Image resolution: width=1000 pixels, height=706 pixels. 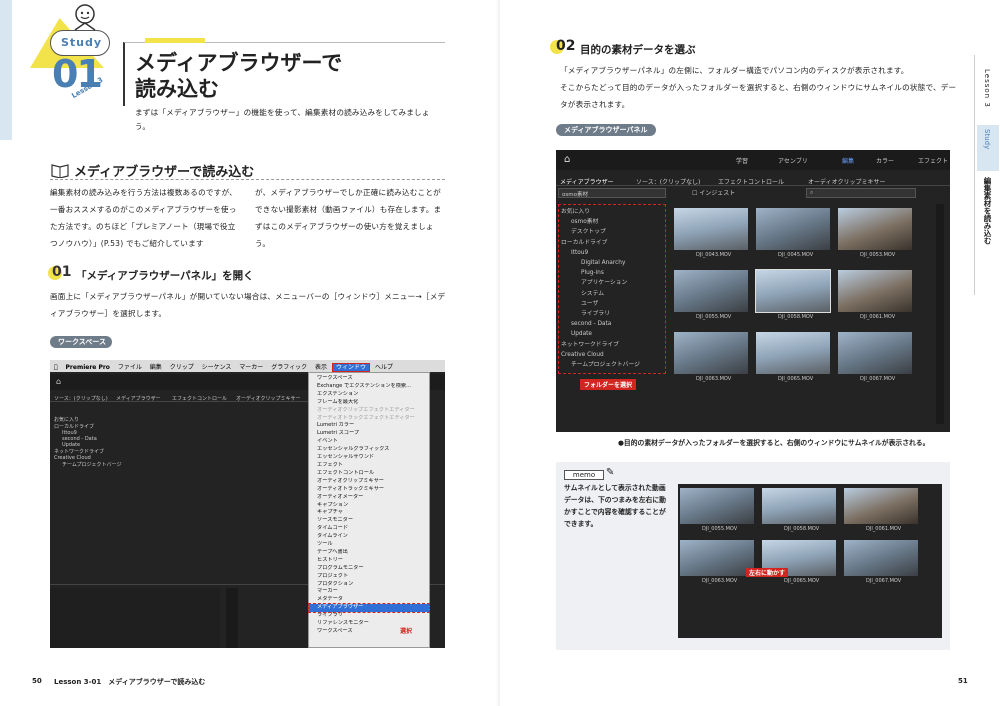 What do you see at coordinates (369, 569) in the screenshot?
I see `menu-item: プログラムモニター` at bounding box center [369, 569].